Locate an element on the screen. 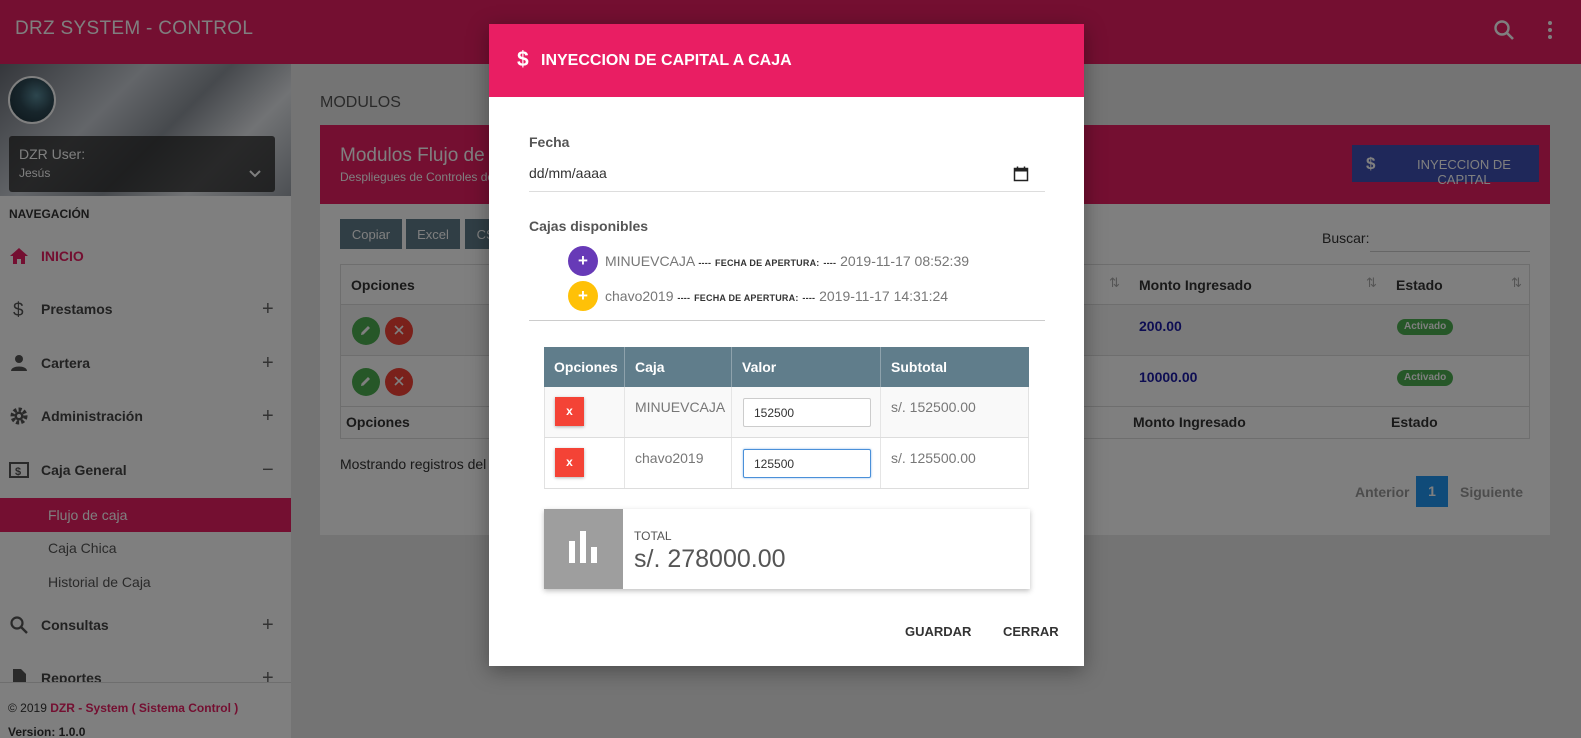  subtotal-cell: s/. 152500.00 is located at coordinates (933, 407).